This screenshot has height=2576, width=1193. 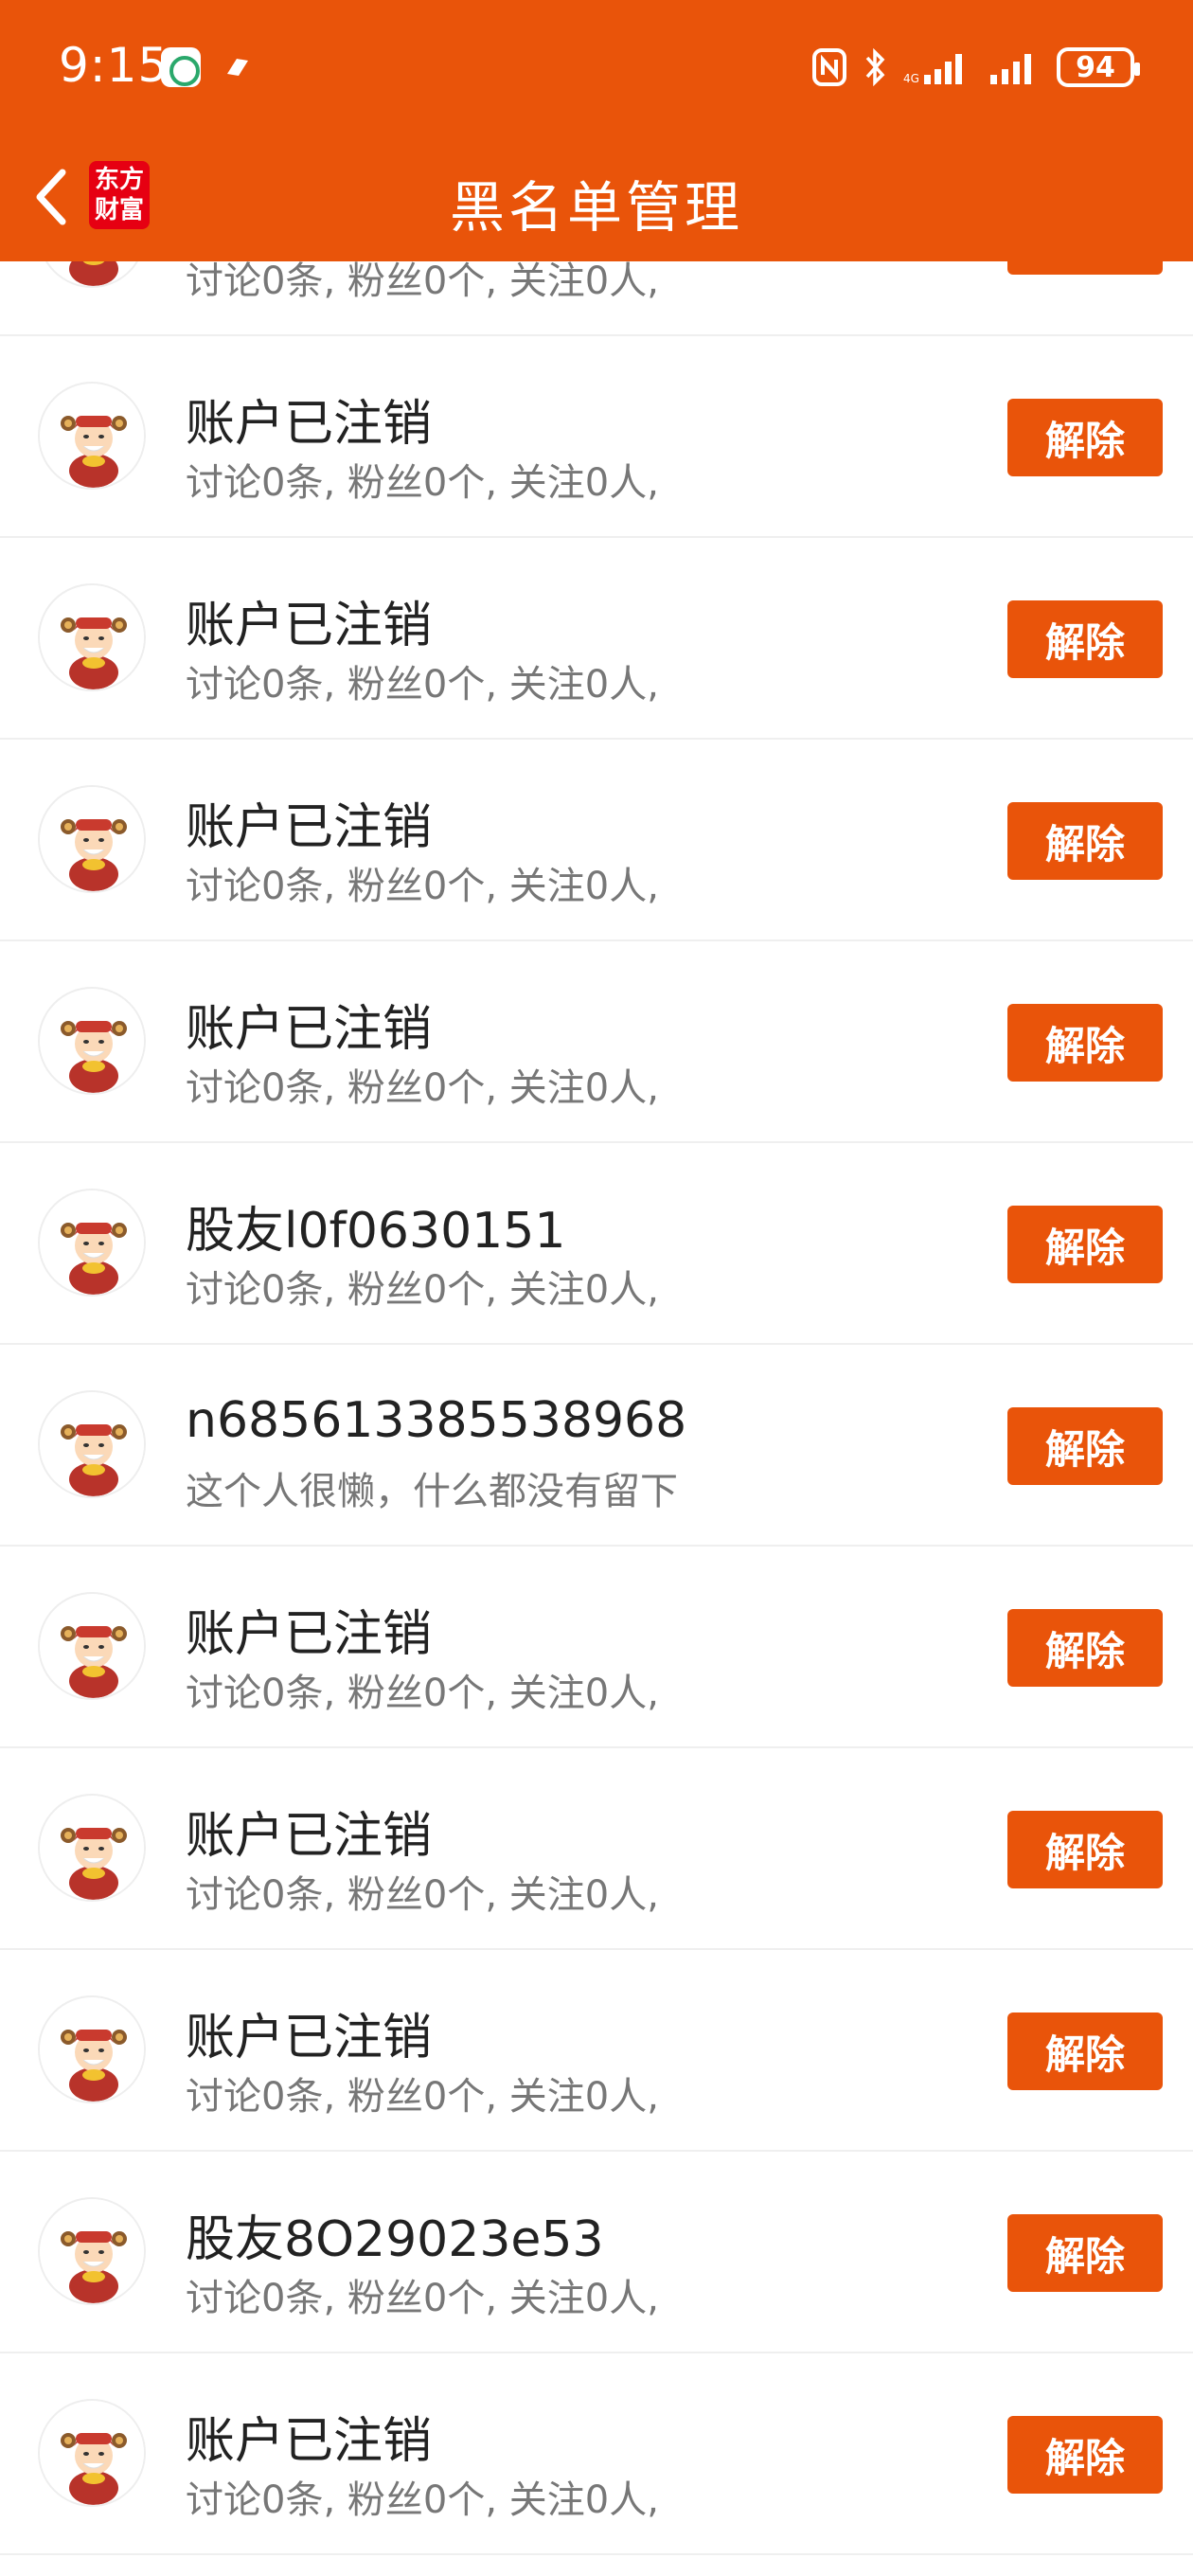 What do you see at coordinates (436, 1420) in the screenshot?
I see `user-name: n685613385538968` at bounding box center [436, 1420].